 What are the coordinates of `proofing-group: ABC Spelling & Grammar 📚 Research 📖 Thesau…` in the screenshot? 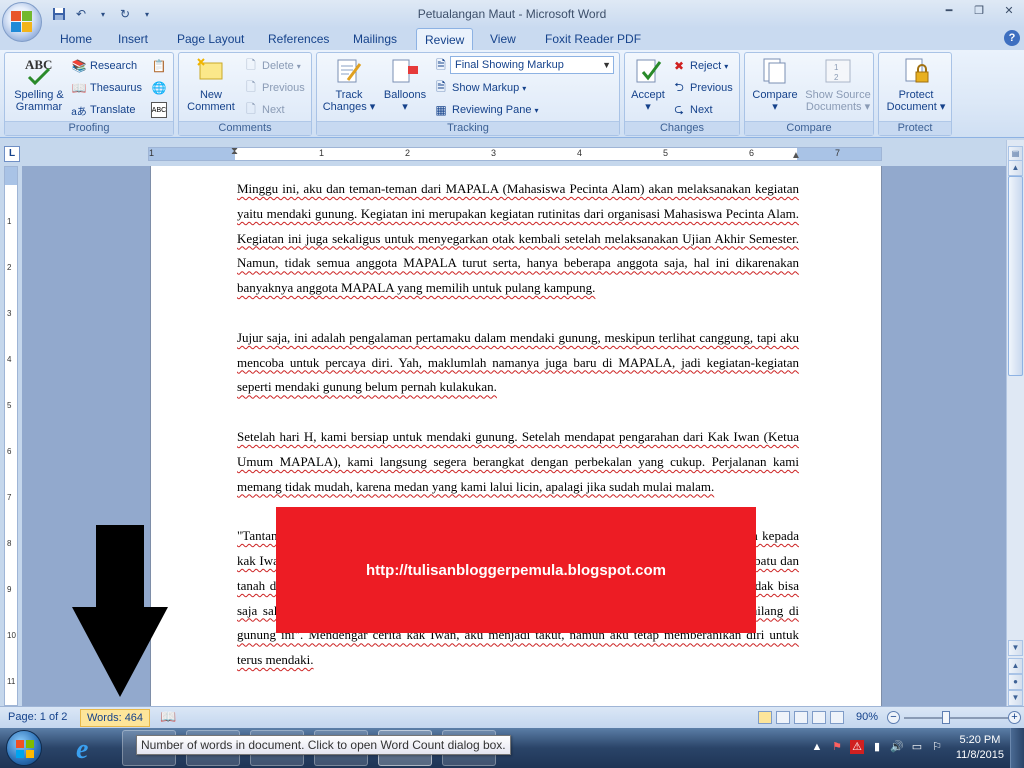 It's located at (89, 94).